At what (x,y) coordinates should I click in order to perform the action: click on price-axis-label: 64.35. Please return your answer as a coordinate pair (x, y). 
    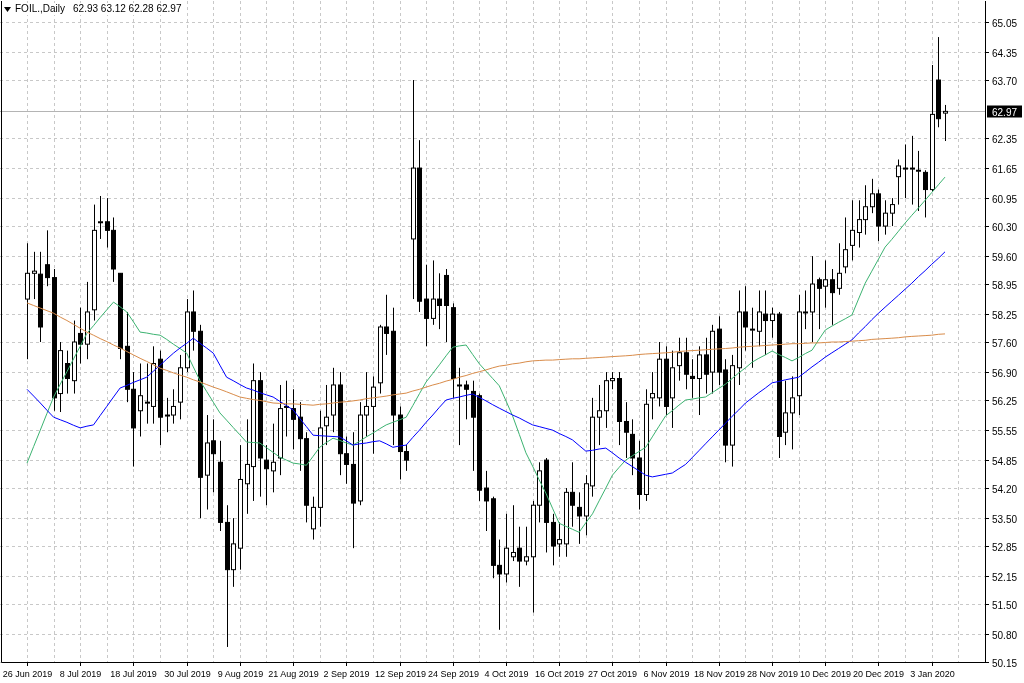
    Looking at the image, I should click on (1005, 53).